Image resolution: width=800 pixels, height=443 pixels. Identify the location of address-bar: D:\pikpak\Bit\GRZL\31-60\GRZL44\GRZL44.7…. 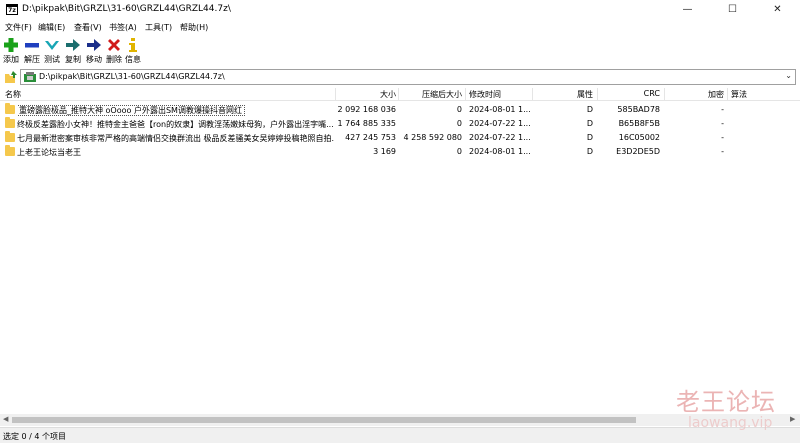
(400, 77).